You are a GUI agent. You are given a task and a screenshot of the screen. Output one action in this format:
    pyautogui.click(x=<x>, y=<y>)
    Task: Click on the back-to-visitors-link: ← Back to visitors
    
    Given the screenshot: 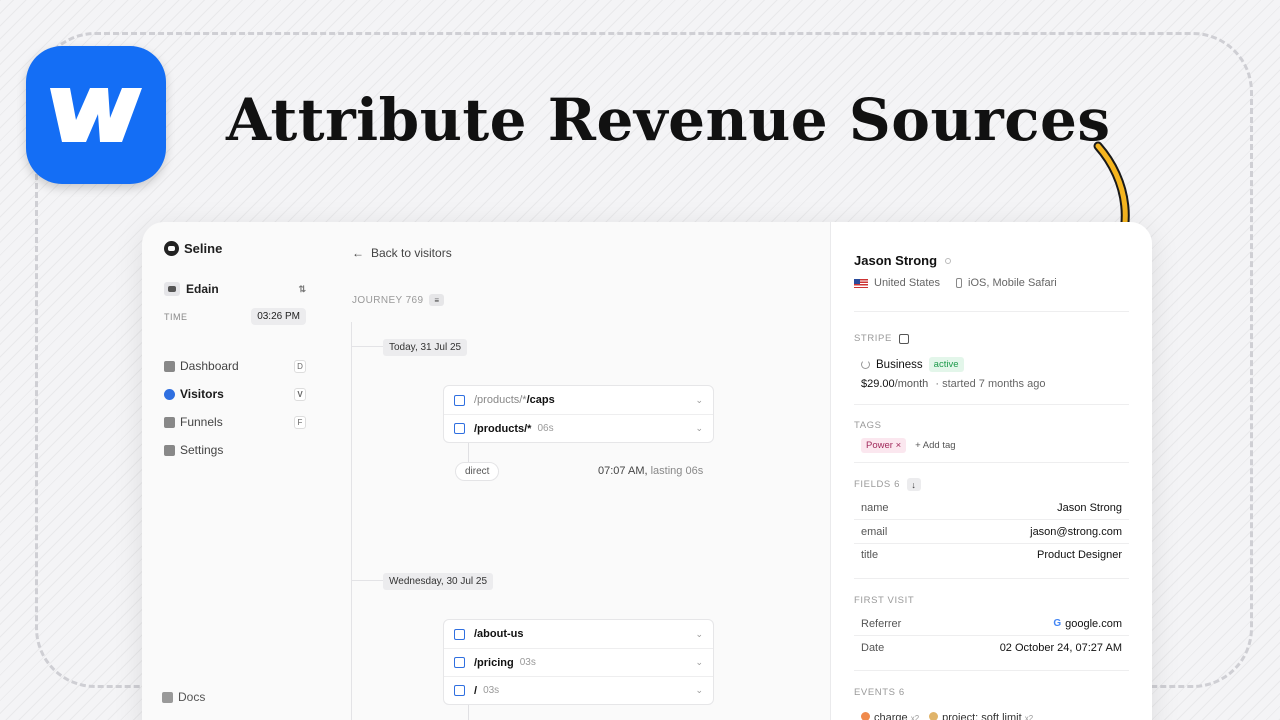 What is the action you would take?
    pyautogui.click(x=402, y=253)
    